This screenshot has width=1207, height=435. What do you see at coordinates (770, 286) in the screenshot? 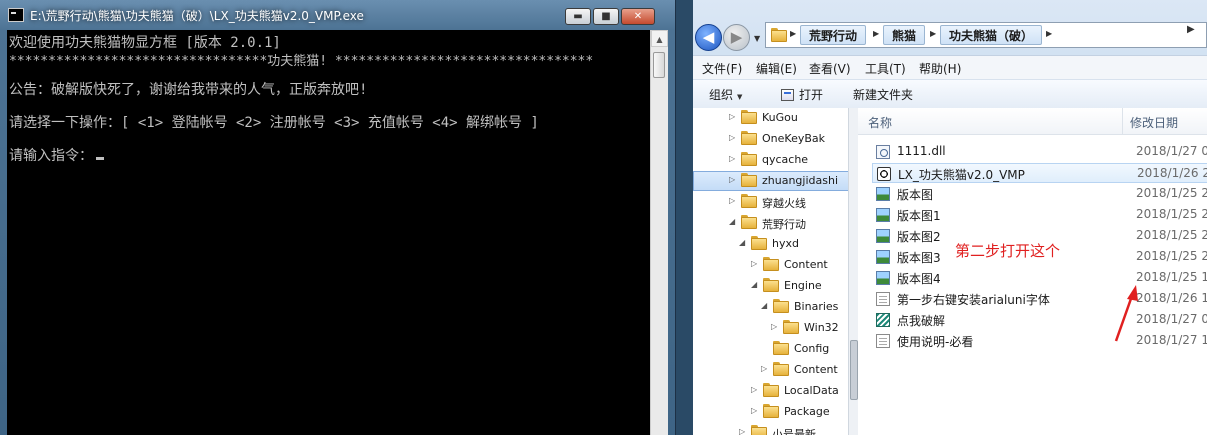
I see `tree-item-engine: ◢ Engine` at bounding box center [770, 286].